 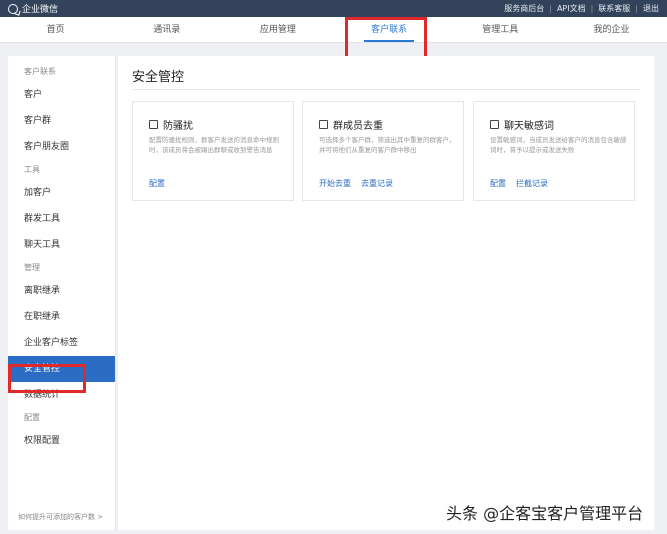 I want to click on sidebar-item-onjob-inherit: 在职继承, so click(x=61, y=317).